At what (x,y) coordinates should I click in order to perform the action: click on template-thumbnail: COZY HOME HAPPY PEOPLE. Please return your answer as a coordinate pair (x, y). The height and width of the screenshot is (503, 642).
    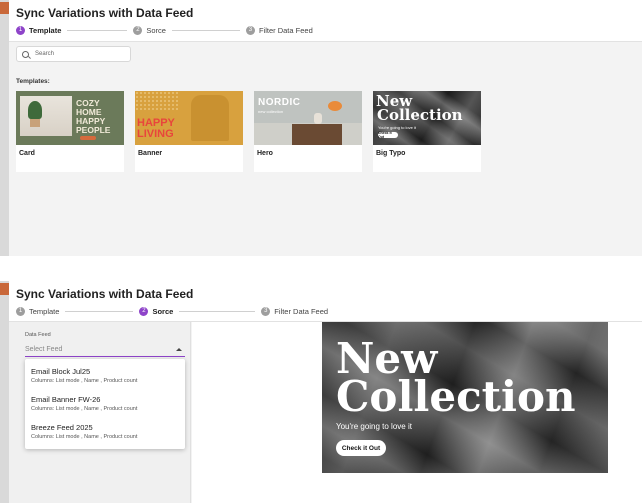
    Looking at the image, I should click on (70, 118).